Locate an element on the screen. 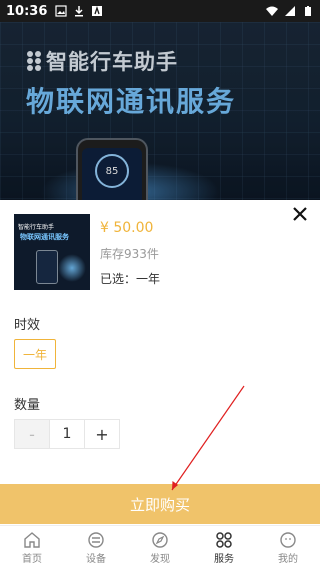  tab-label-service: 服务 is located at coordinates (224, 559).